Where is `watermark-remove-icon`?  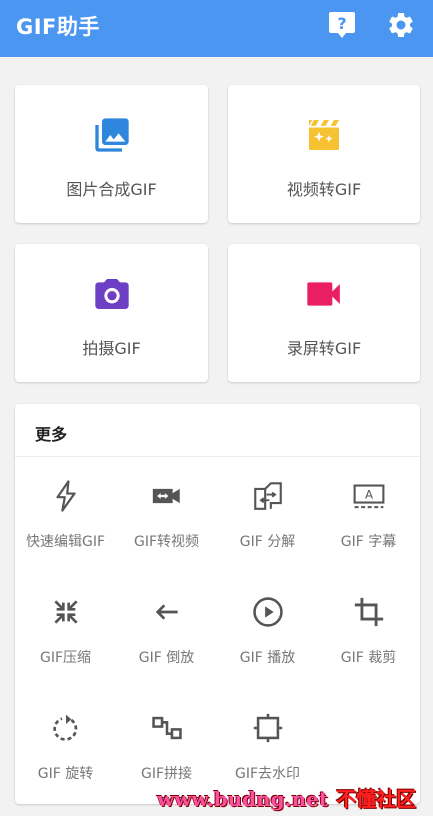
watermark-remove-icon is located at coordinates (268, 728).